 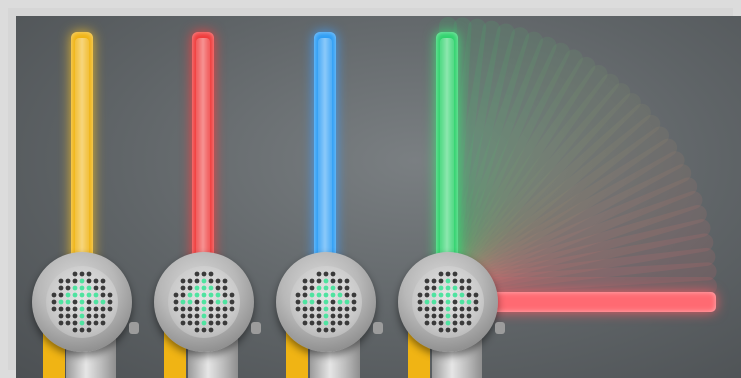 I want to click on blue-bar, so click(x=325, y=149).